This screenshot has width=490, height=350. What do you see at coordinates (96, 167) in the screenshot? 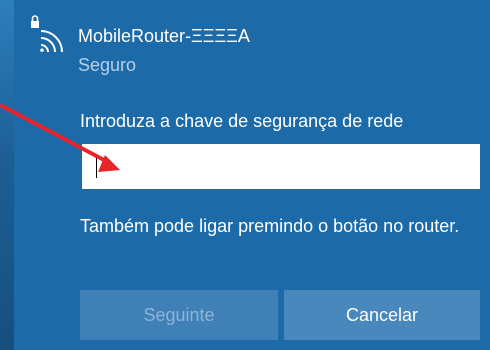
I see `text-caret` at bounding box center [96, 167].